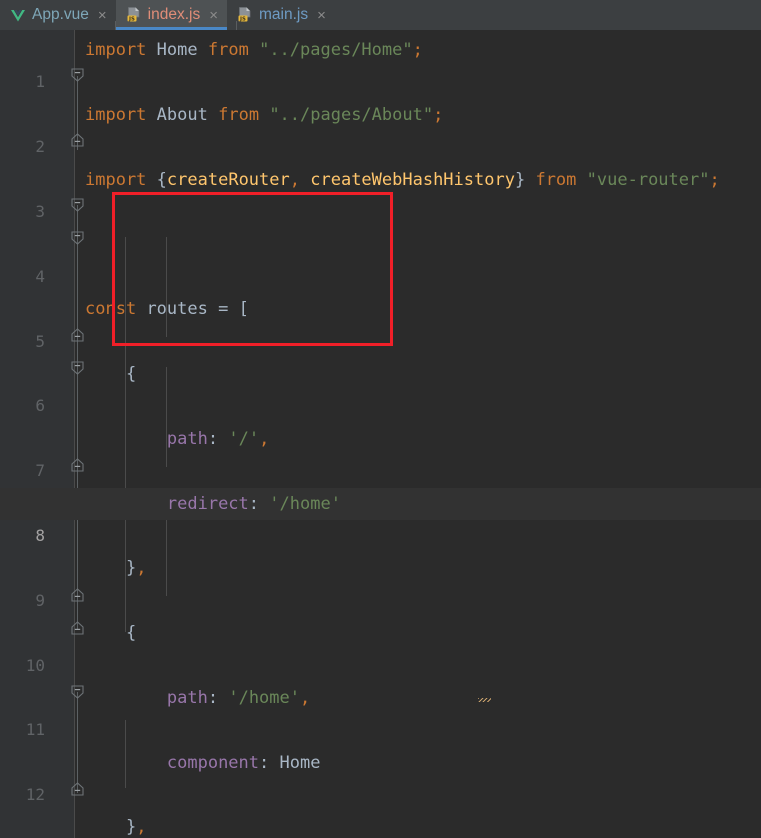  What do you see at coordinates (35, 730) in the screenshot?
I see `line-number: 11` at bounding box center [35, 730].